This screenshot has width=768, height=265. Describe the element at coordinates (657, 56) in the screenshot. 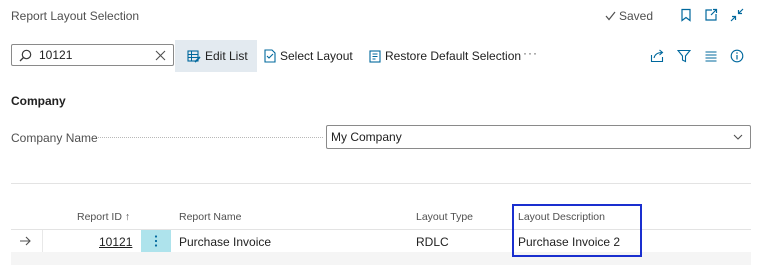

I see `share-icon` at that location.